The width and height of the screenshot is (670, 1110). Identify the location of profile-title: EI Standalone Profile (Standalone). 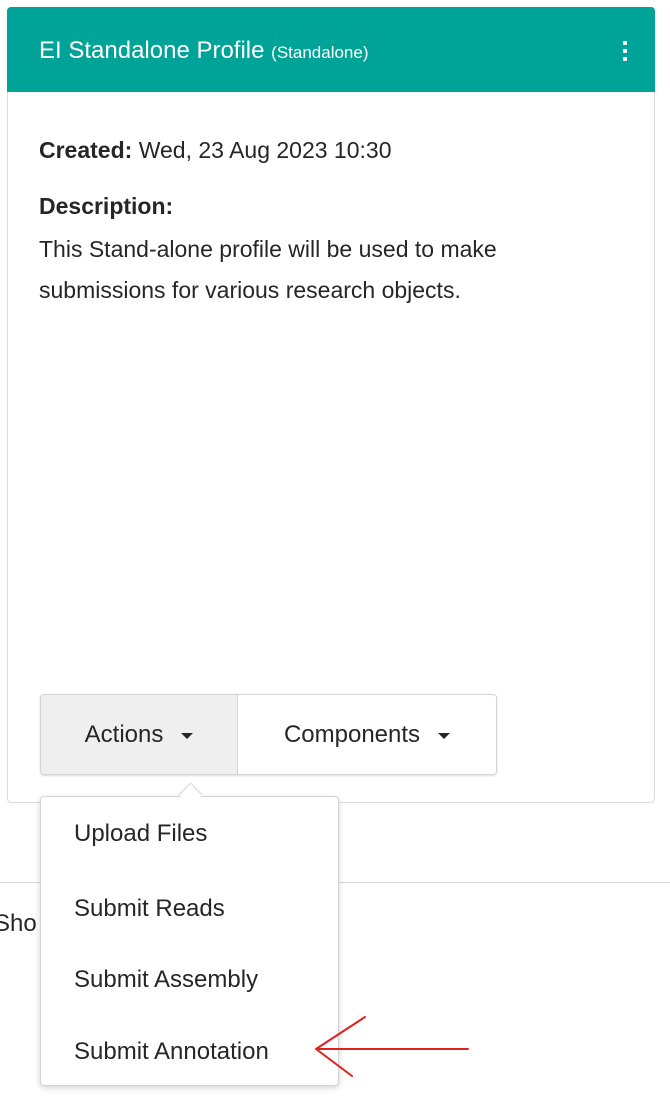
(204, 52).